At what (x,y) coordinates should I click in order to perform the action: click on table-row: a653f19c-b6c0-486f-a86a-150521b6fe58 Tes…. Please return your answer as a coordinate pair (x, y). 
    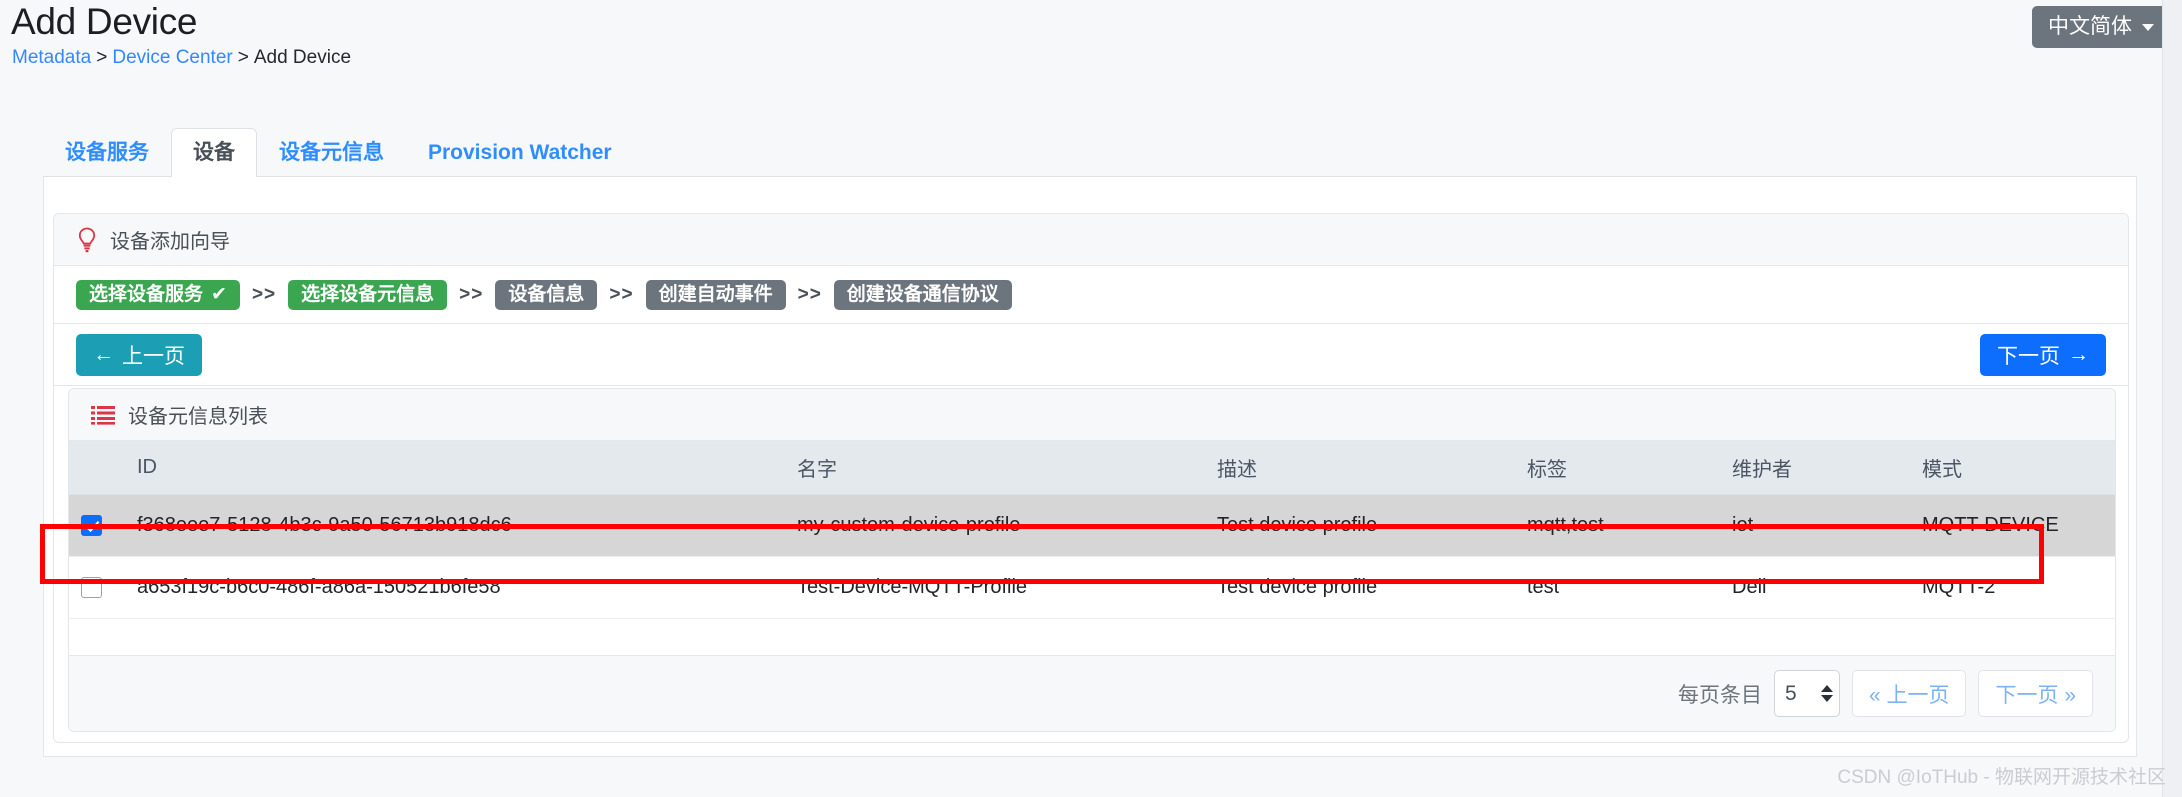
    Looking at the image, I should click on (1092, 587).